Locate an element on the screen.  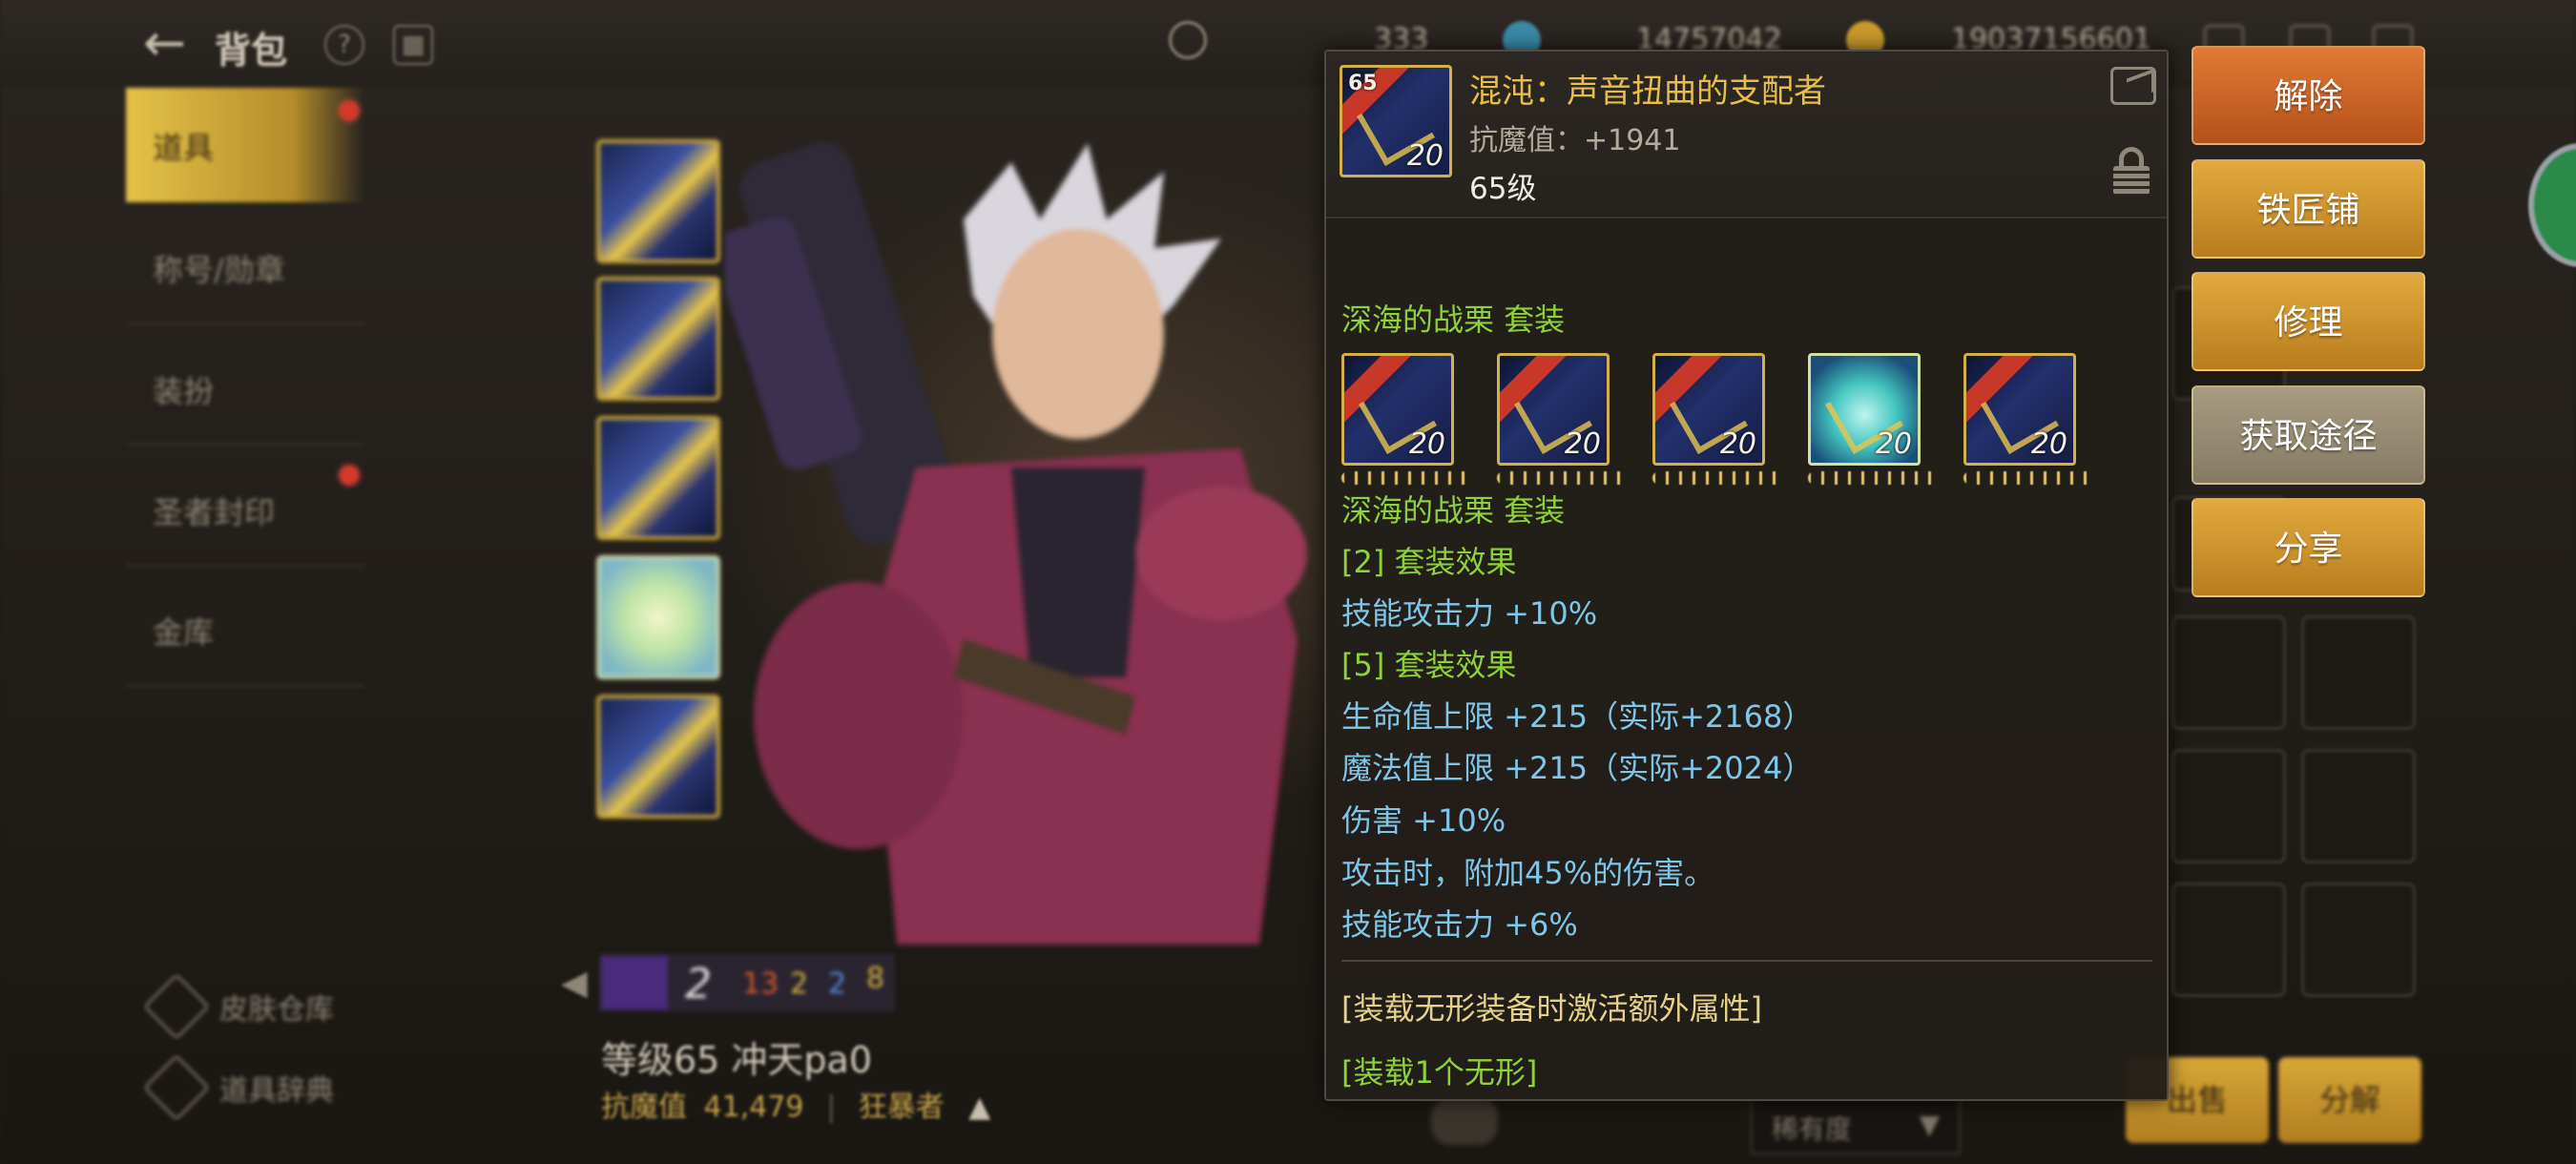
repair-label: 修理 is located at coordinates (2308, 323).